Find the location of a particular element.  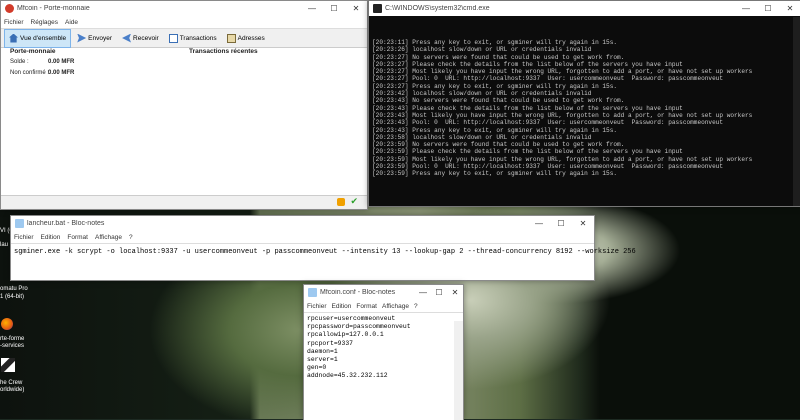

firefox-icon is located at coordinates (7, 324).